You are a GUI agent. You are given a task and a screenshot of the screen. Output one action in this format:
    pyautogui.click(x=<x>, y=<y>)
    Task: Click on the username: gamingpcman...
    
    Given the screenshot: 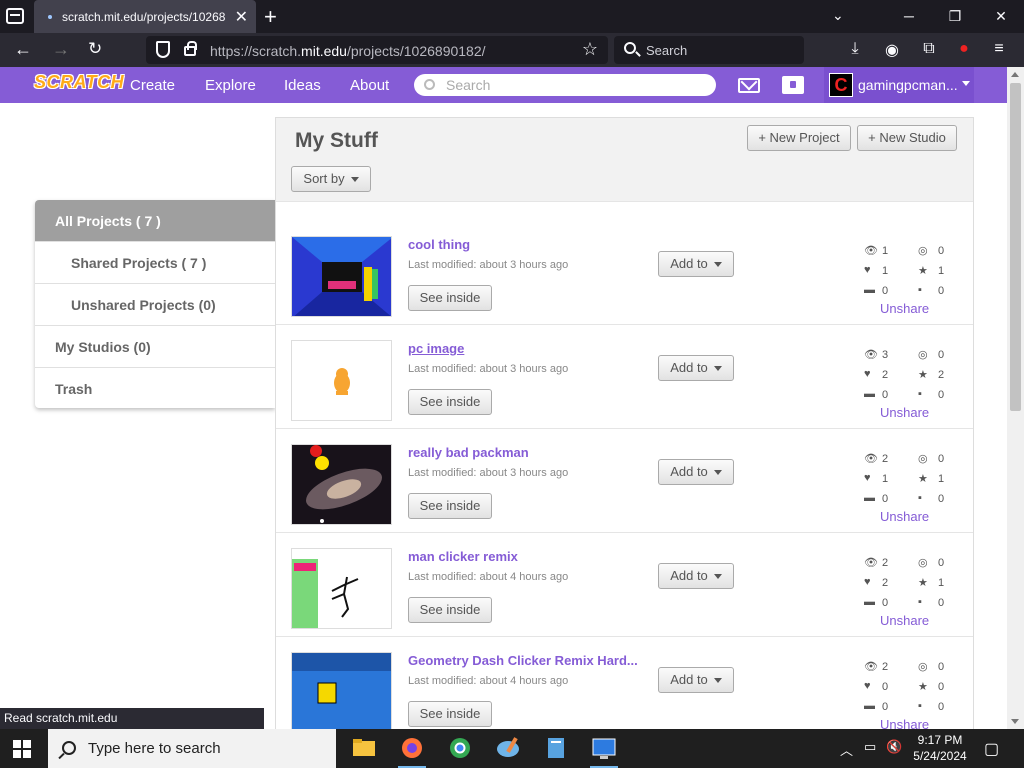 What is the action you would take?
    pyautogui.click(x=908, y=85)
    